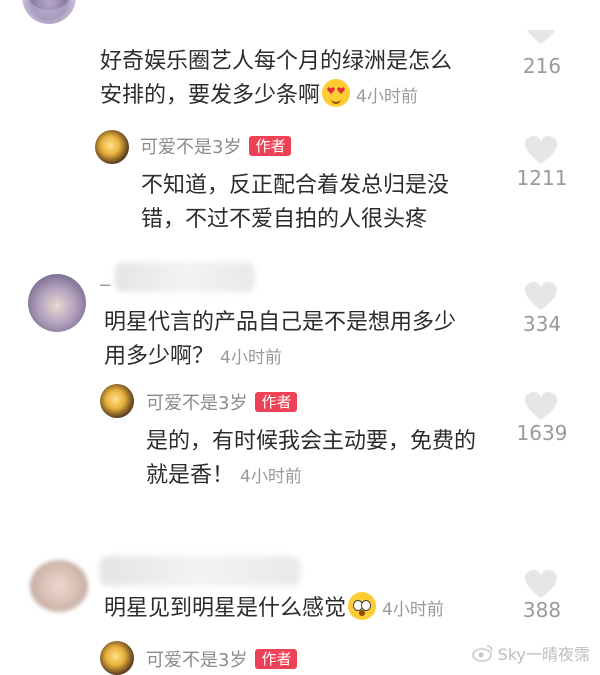 The image size is (600, 675). I want to click on watermark-text: Sky一晴夜霈, so click(543, 654).